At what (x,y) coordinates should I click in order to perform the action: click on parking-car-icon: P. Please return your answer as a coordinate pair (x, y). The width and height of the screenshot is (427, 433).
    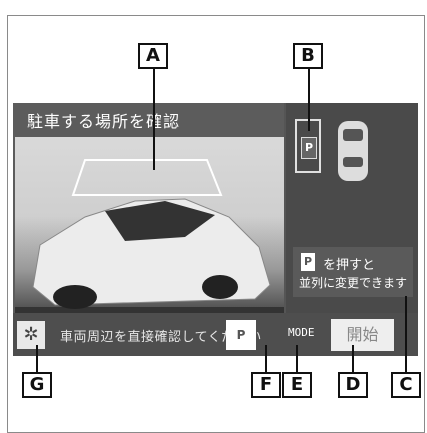
    Looking at the image, I should click on (241, 335).